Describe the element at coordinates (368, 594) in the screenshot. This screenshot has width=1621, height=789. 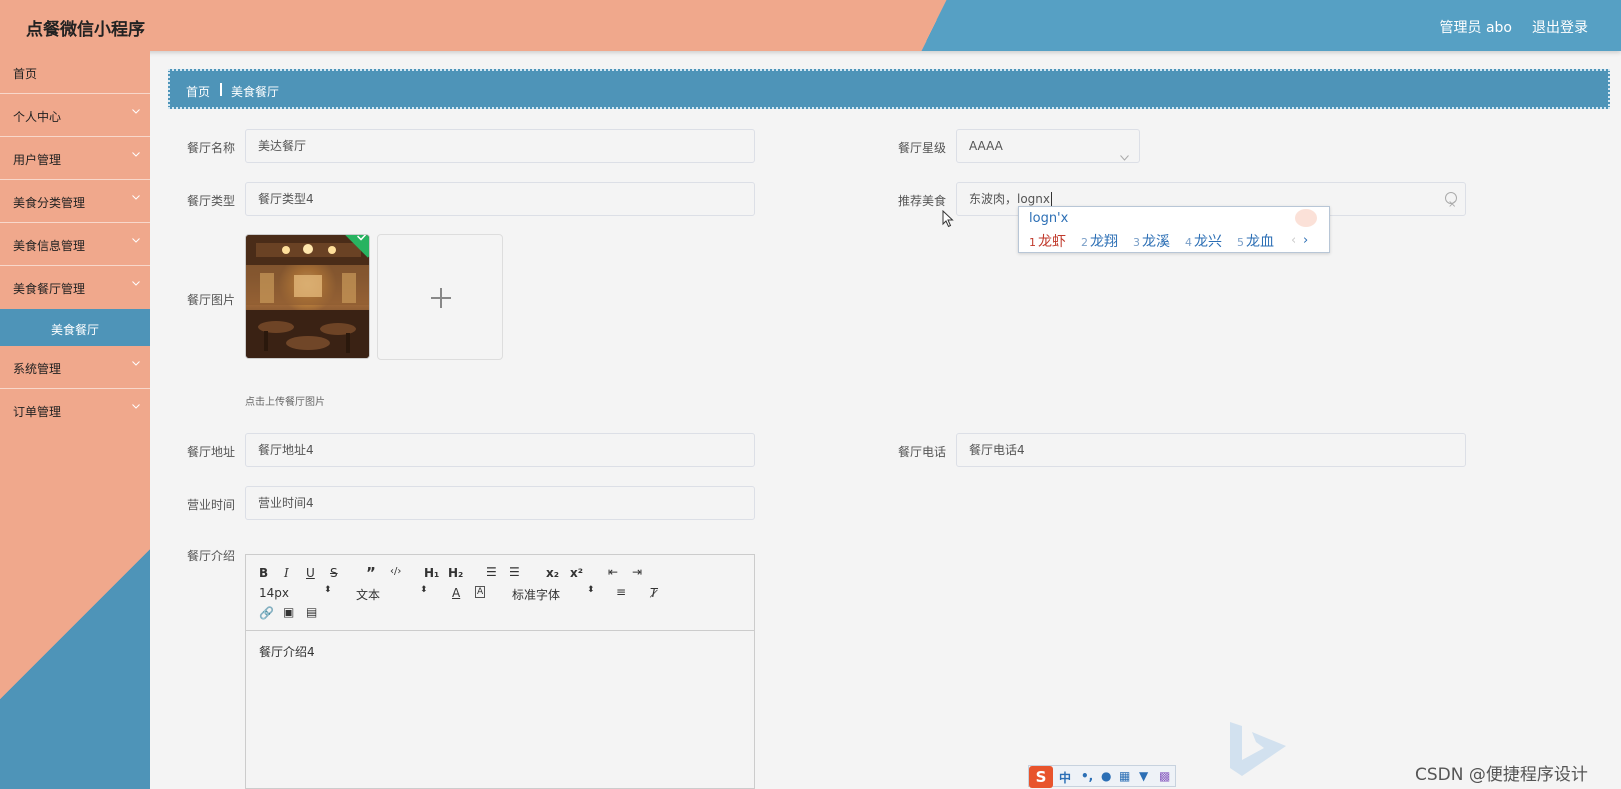
I see `heading-select: 文本` at that location.